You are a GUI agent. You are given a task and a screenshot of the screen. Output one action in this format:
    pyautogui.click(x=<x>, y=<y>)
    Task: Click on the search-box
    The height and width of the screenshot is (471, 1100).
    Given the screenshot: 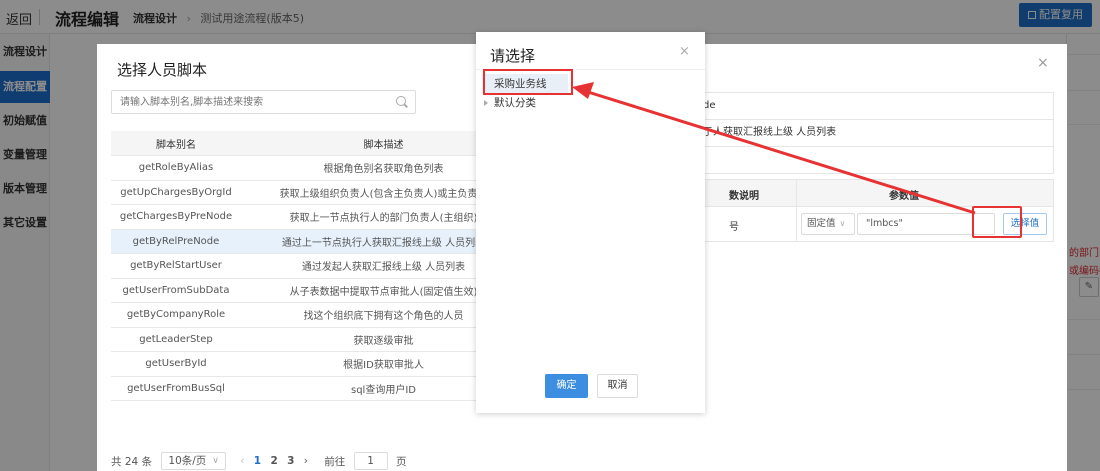 What is the action you would take?
    pyautogui.click(x=263, y=102)
    